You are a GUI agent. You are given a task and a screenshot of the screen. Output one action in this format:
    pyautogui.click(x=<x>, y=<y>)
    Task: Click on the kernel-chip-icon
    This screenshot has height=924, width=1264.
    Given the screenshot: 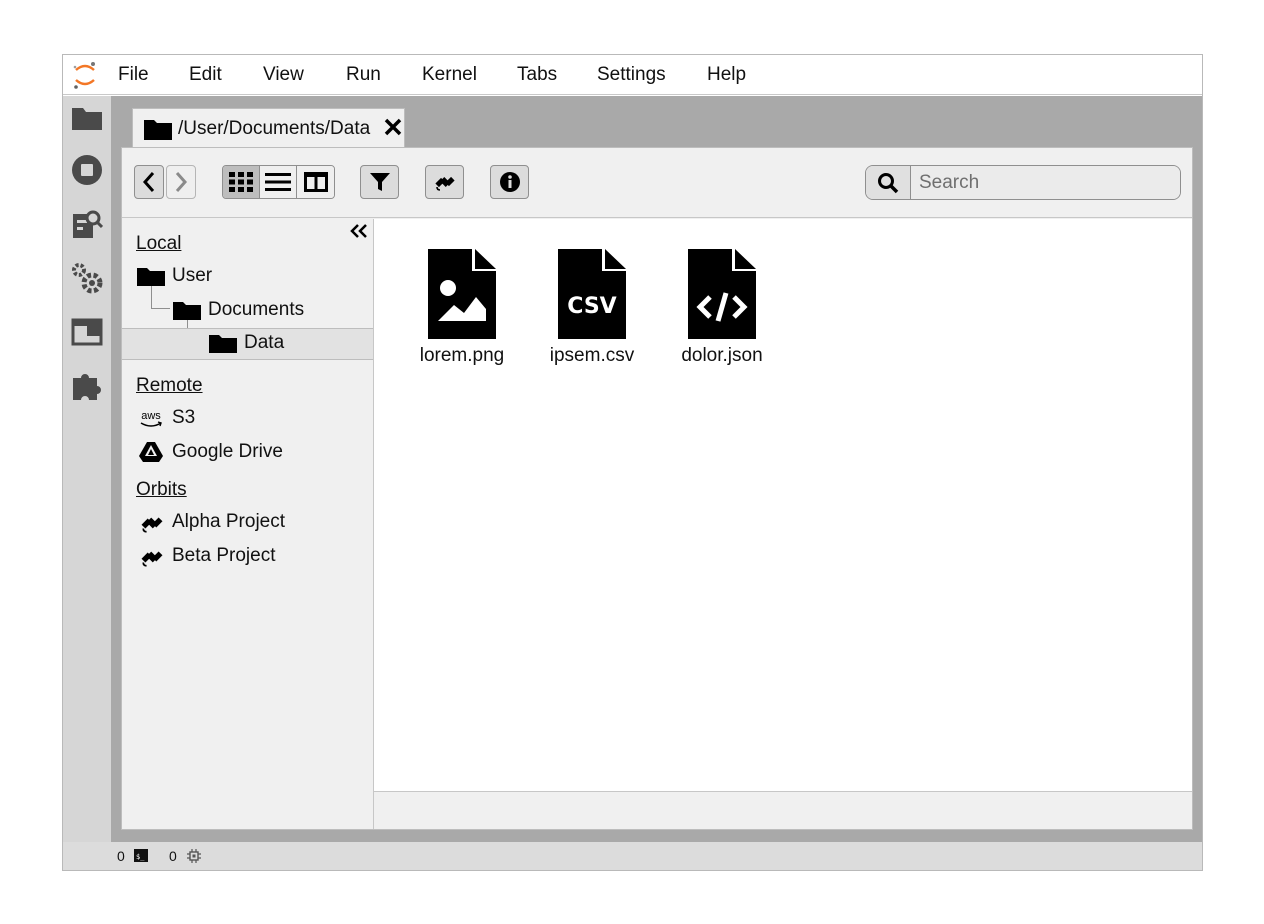 What is the action you would take?
    pyautogui.click(x=194, y=856)
    